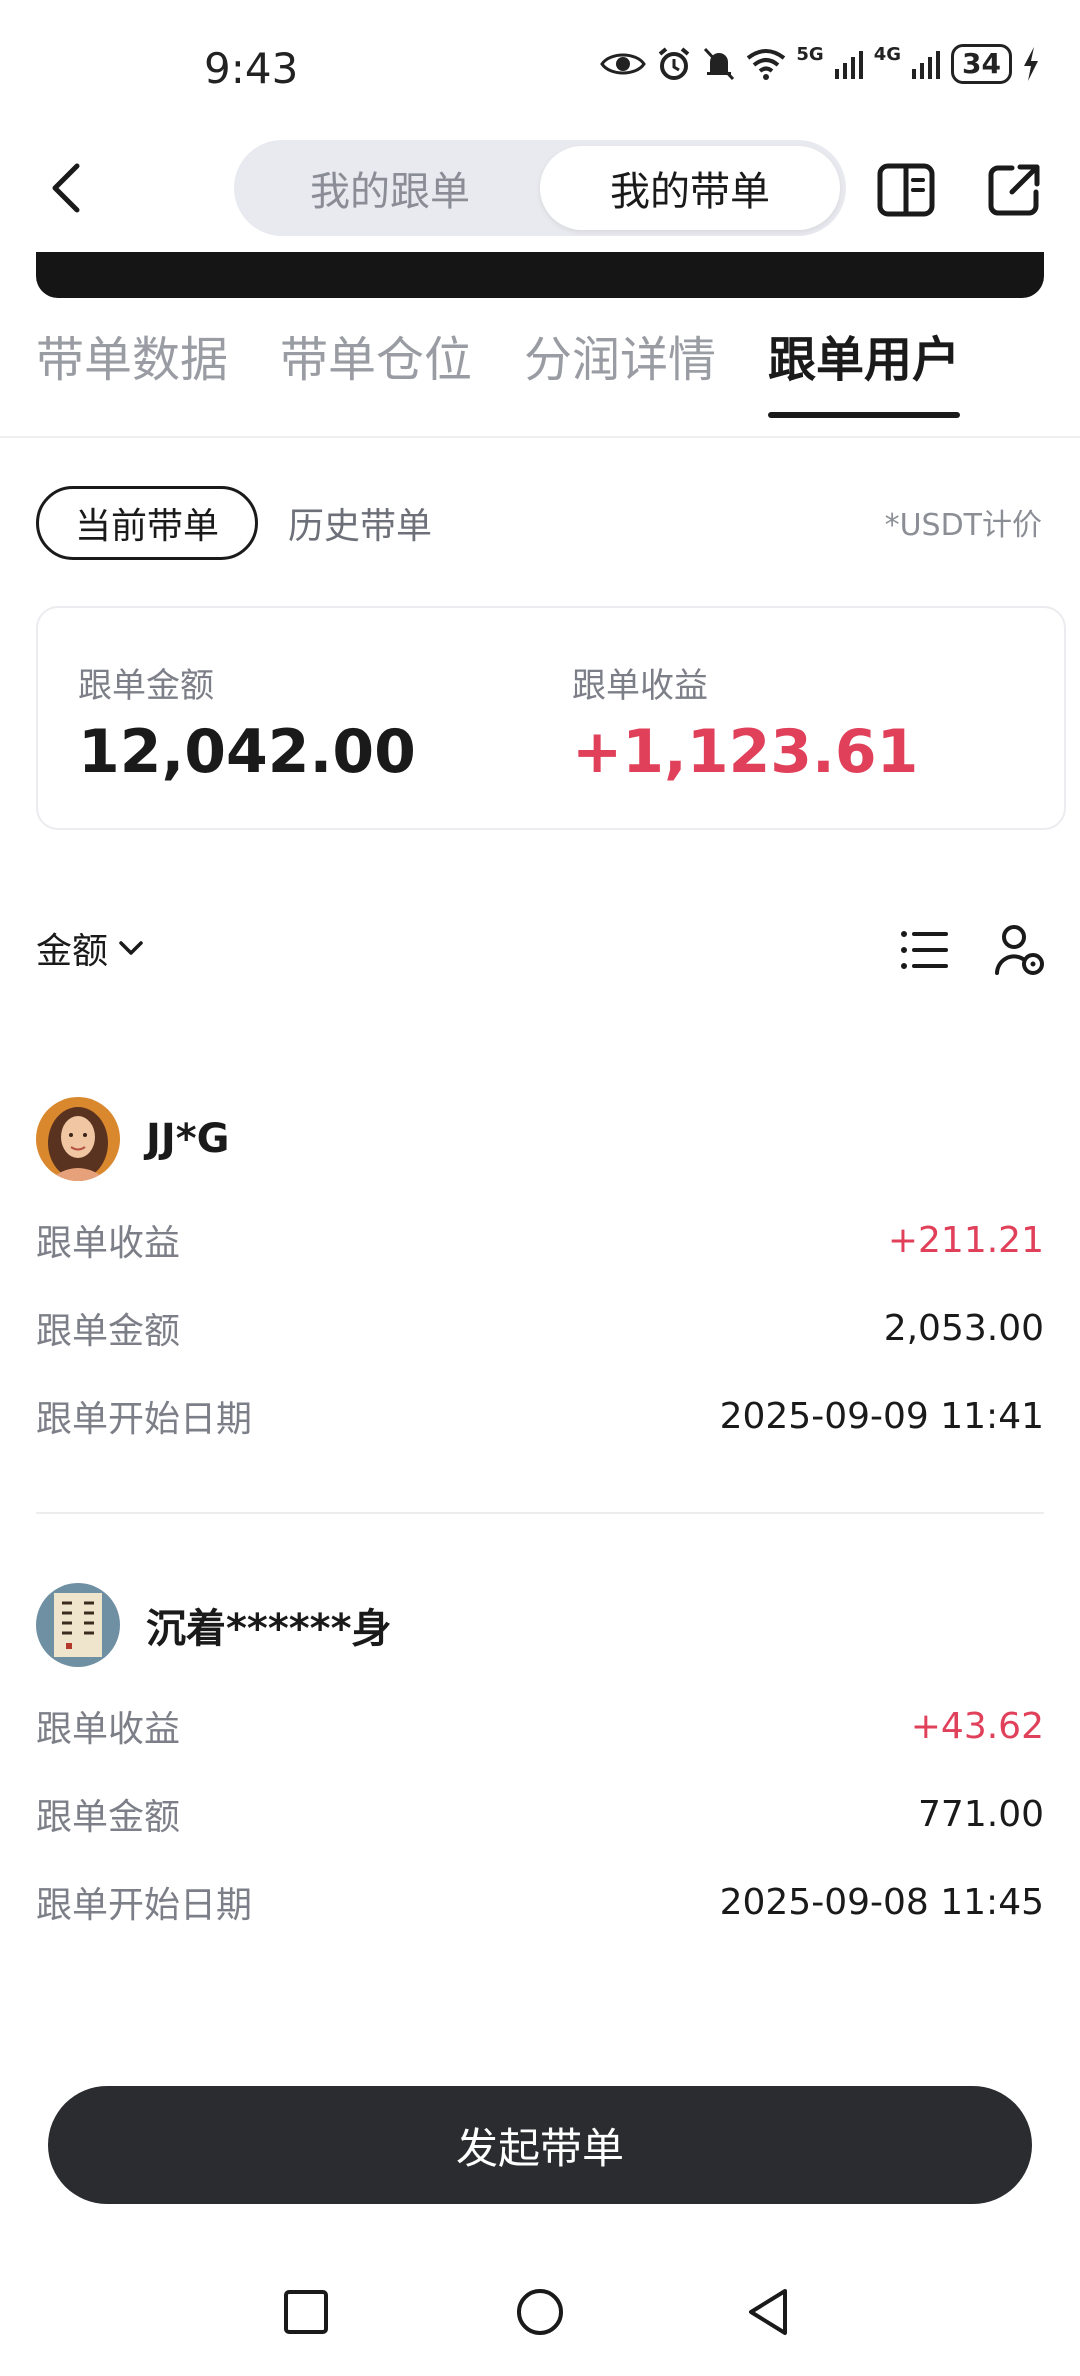 This screenshot has width=1080, height=2376. What do you see at coordinates (131, 948) in the screenshot?
I see `chevron-down-icon` at bounding box center [131, 948].